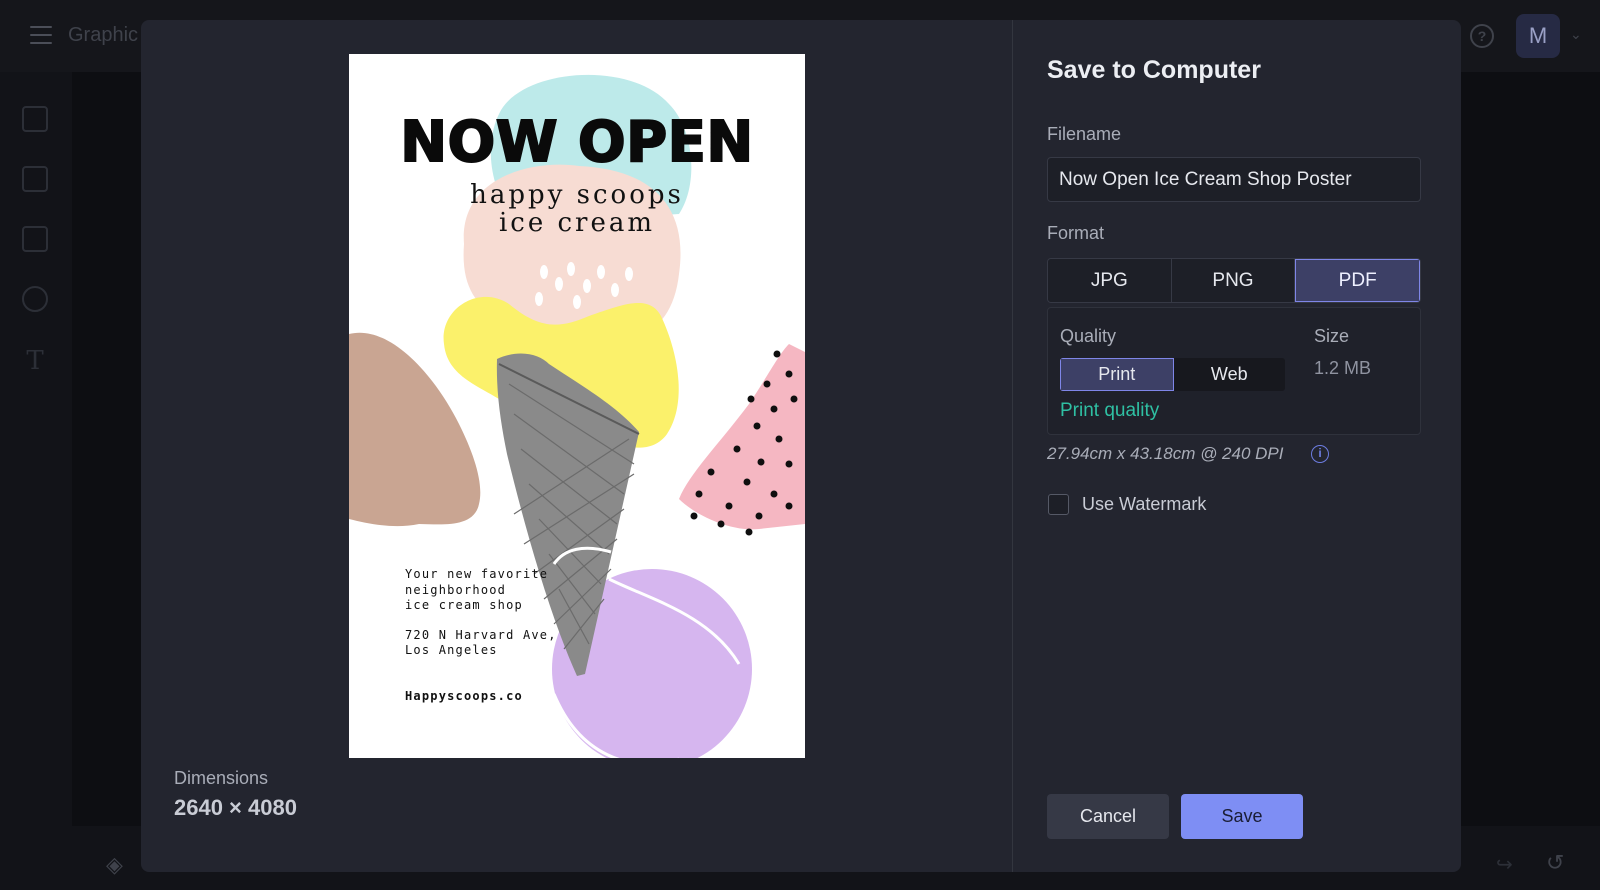  What do you see at coordinates (235, 807) in the screenshot?
I see `dimensions-value: 2640 × 4080` at bounding box center [235, 807].